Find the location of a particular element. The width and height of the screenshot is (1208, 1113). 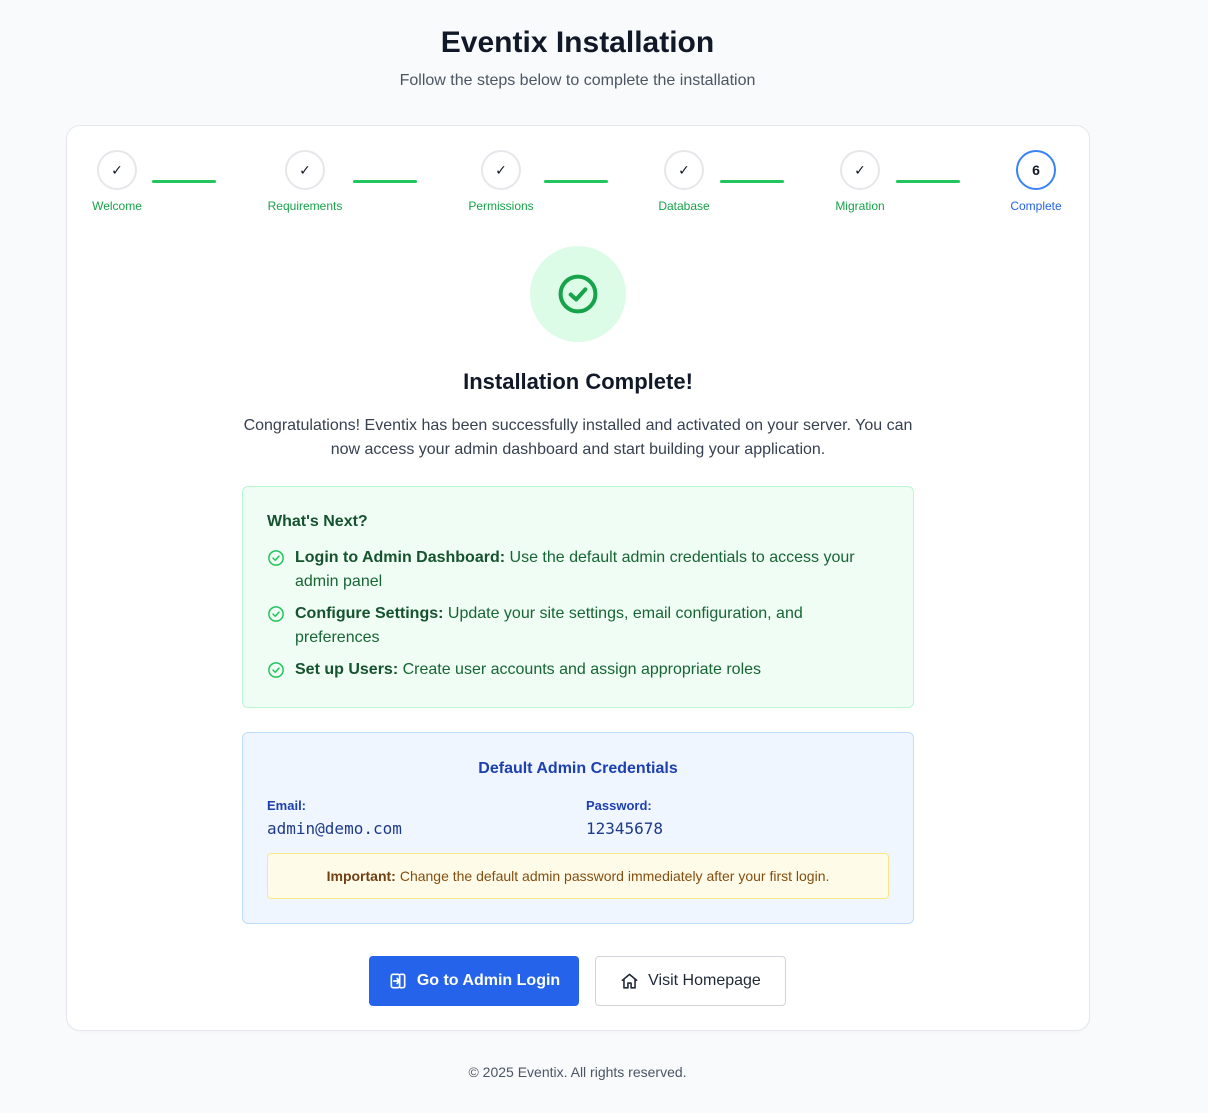

step-permissions: ✓ Permissions is located at coordinates (501, 181).